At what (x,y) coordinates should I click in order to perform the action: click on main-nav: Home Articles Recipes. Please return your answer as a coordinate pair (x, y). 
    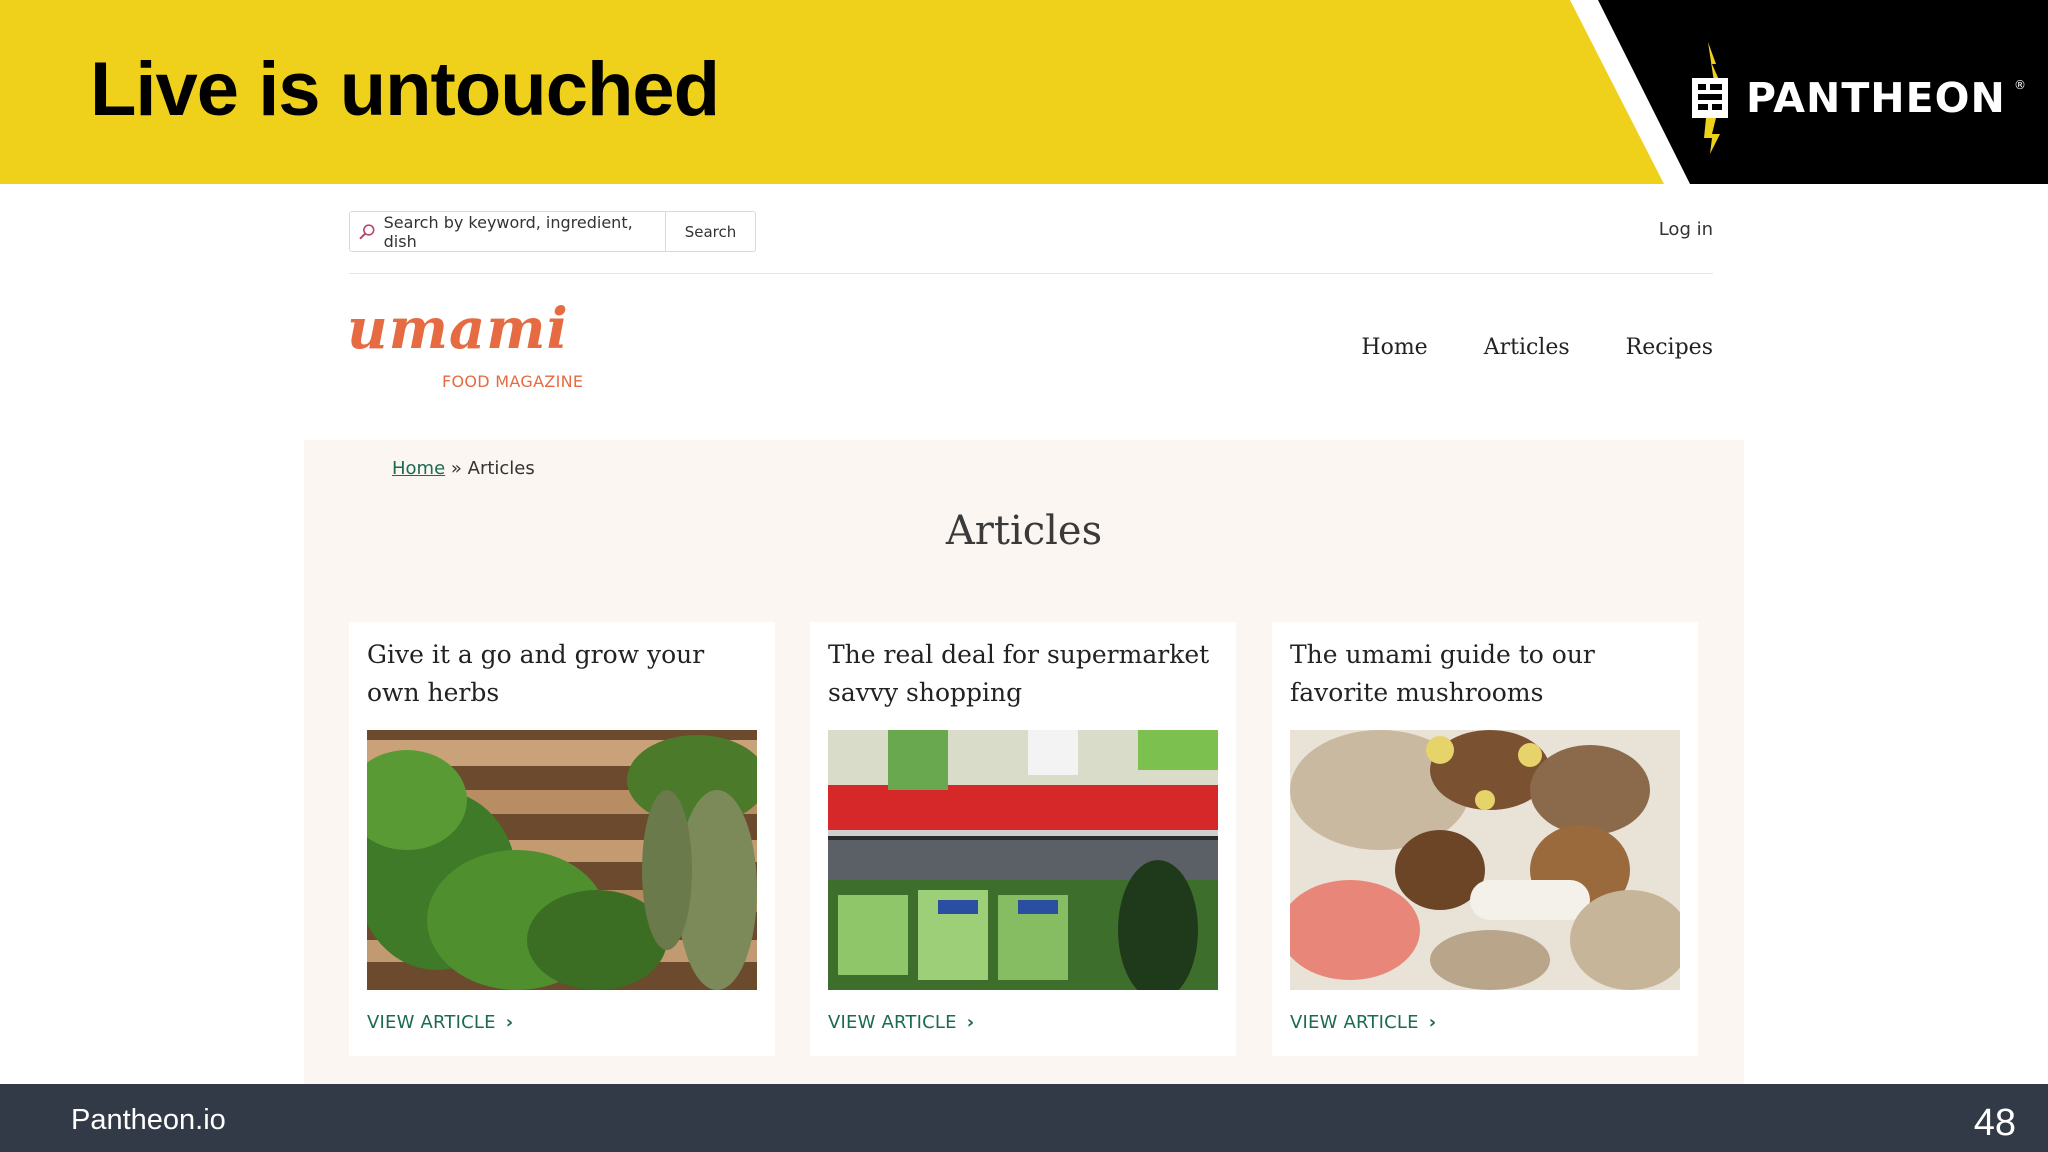
    Looking at the image, I should click on (1537, 347).